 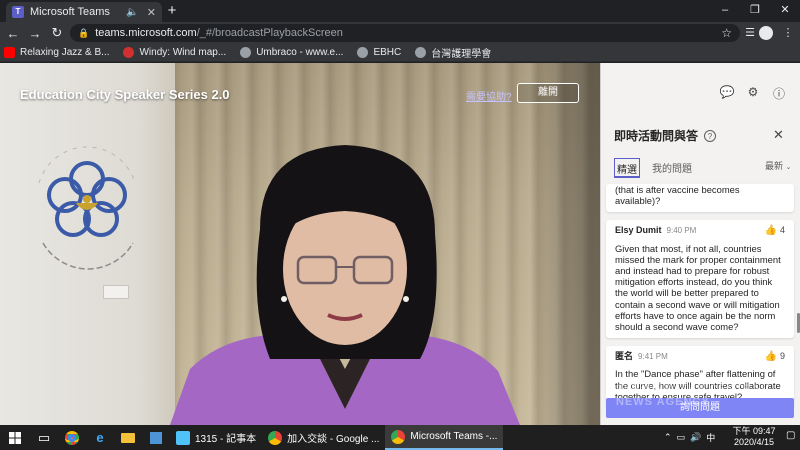 I want to click on settings-gear-icon: ⚙, so click(x=753, y=93).